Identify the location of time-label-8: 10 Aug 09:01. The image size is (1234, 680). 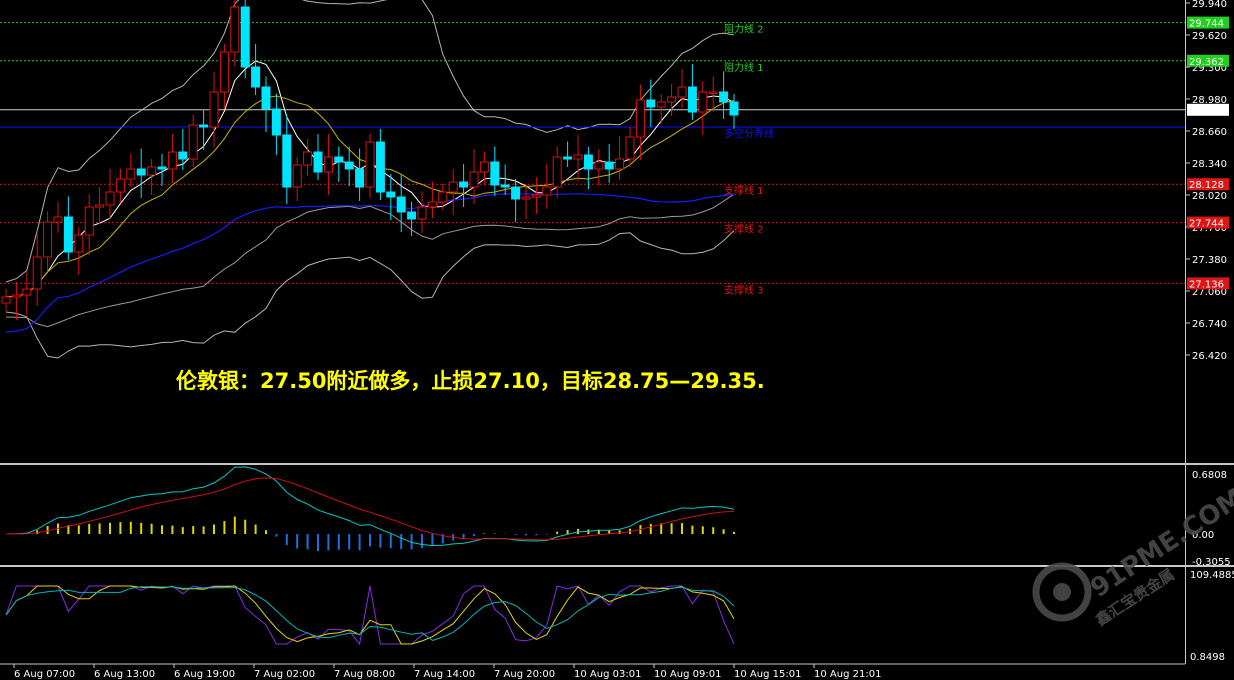
(687, 674).